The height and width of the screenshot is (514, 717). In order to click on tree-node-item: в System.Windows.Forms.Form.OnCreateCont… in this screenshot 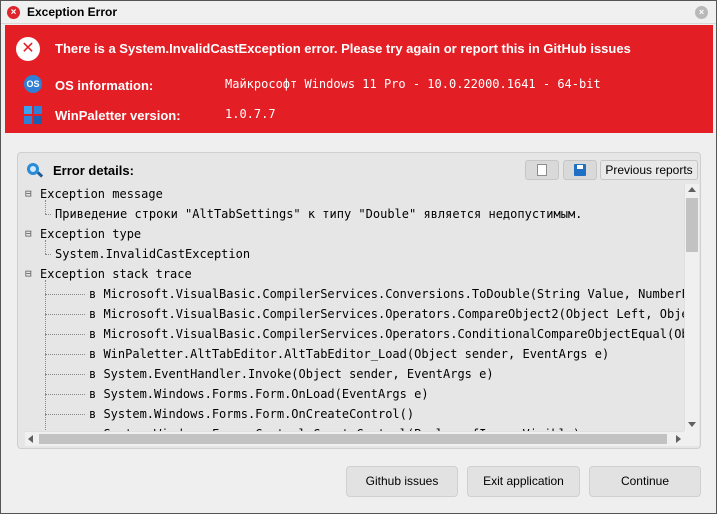, I will do `click(251, 414)`.